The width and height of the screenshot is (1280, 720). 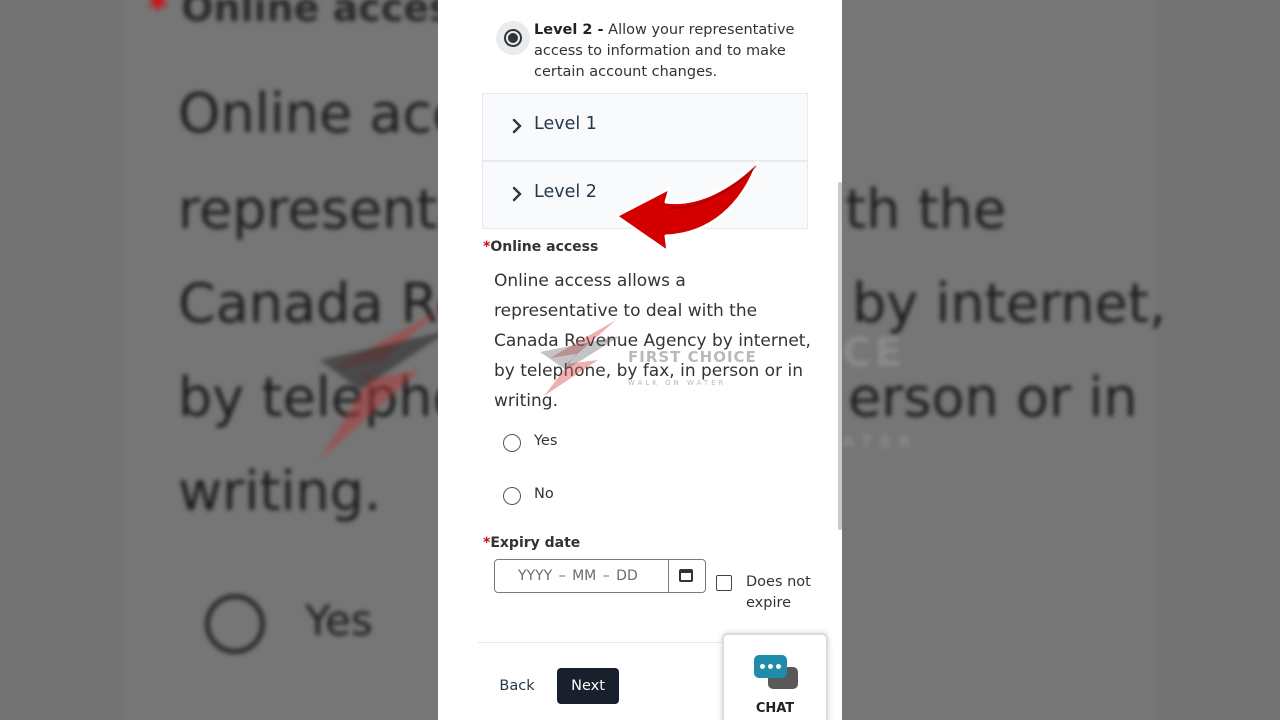 I want to click on watermark-star-icon, so click(x=580, y=358).